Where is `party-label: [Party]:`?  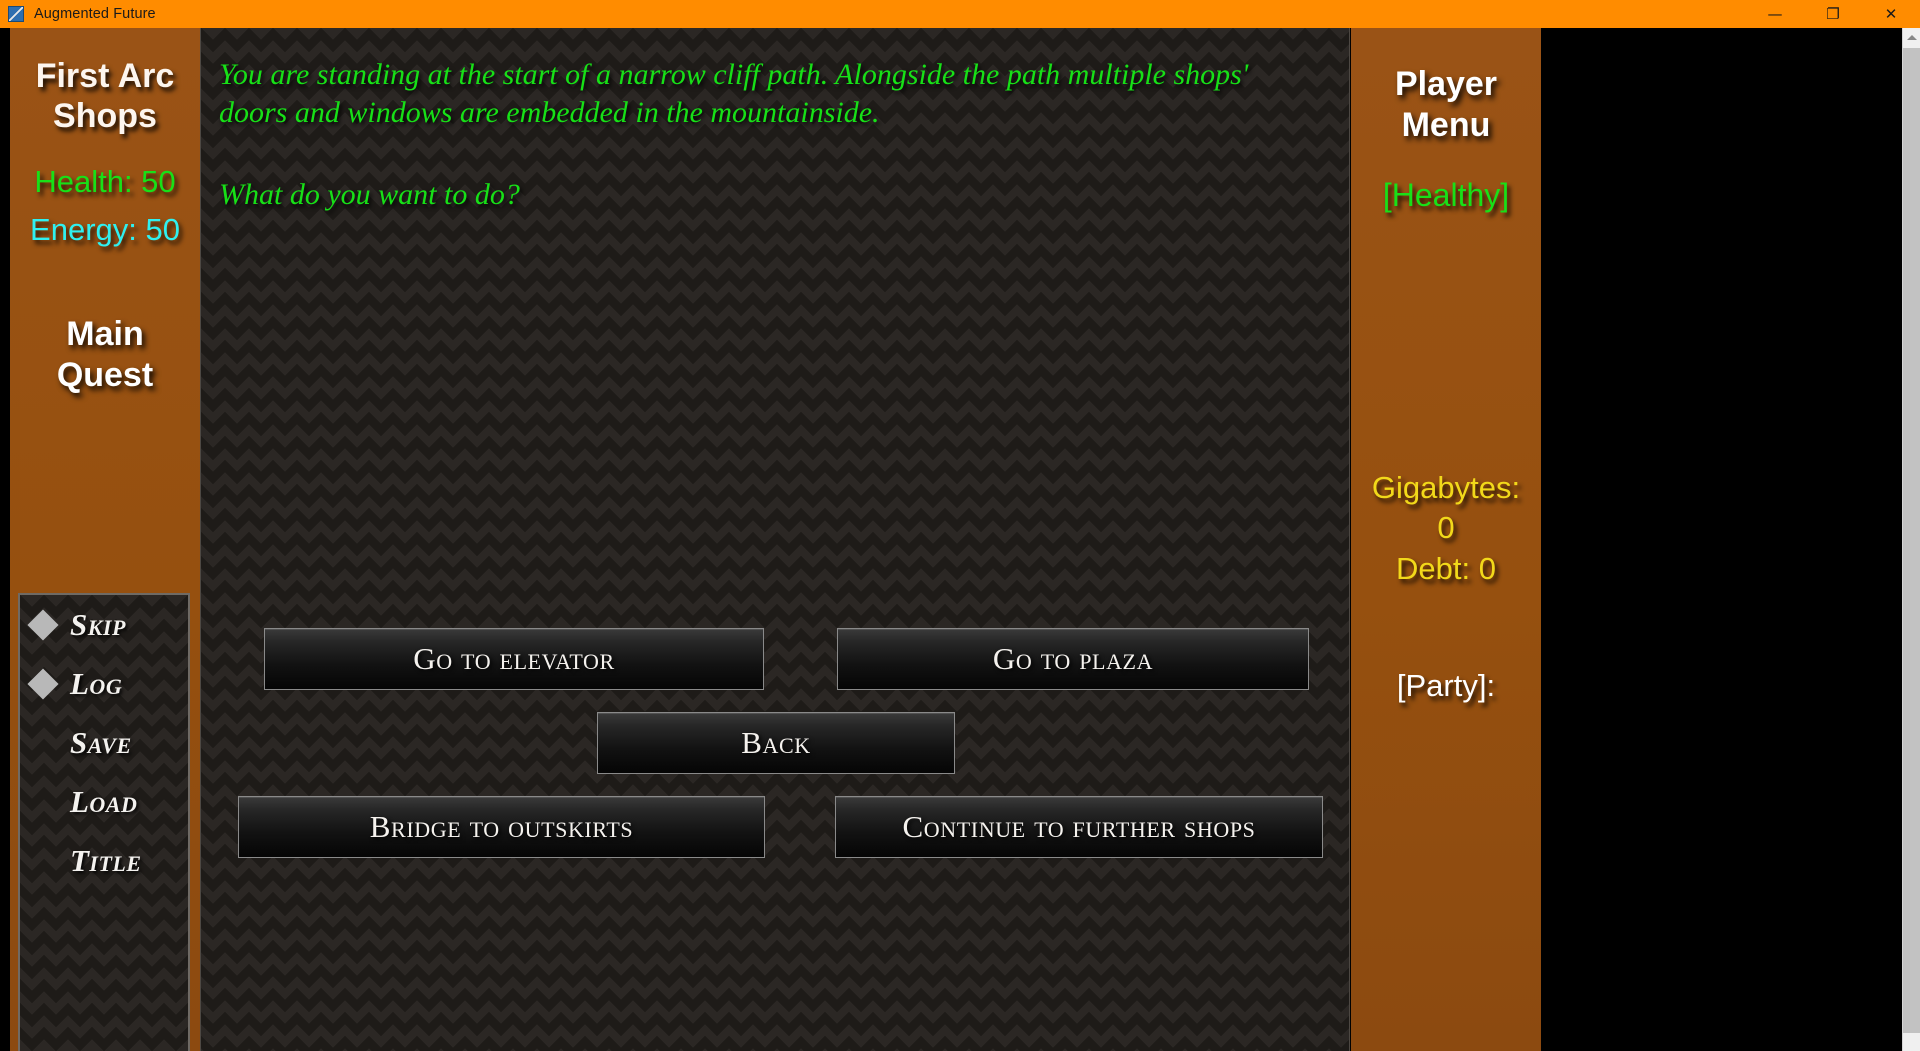
party-label: [Party]: is located at coordinates (1446, 685).